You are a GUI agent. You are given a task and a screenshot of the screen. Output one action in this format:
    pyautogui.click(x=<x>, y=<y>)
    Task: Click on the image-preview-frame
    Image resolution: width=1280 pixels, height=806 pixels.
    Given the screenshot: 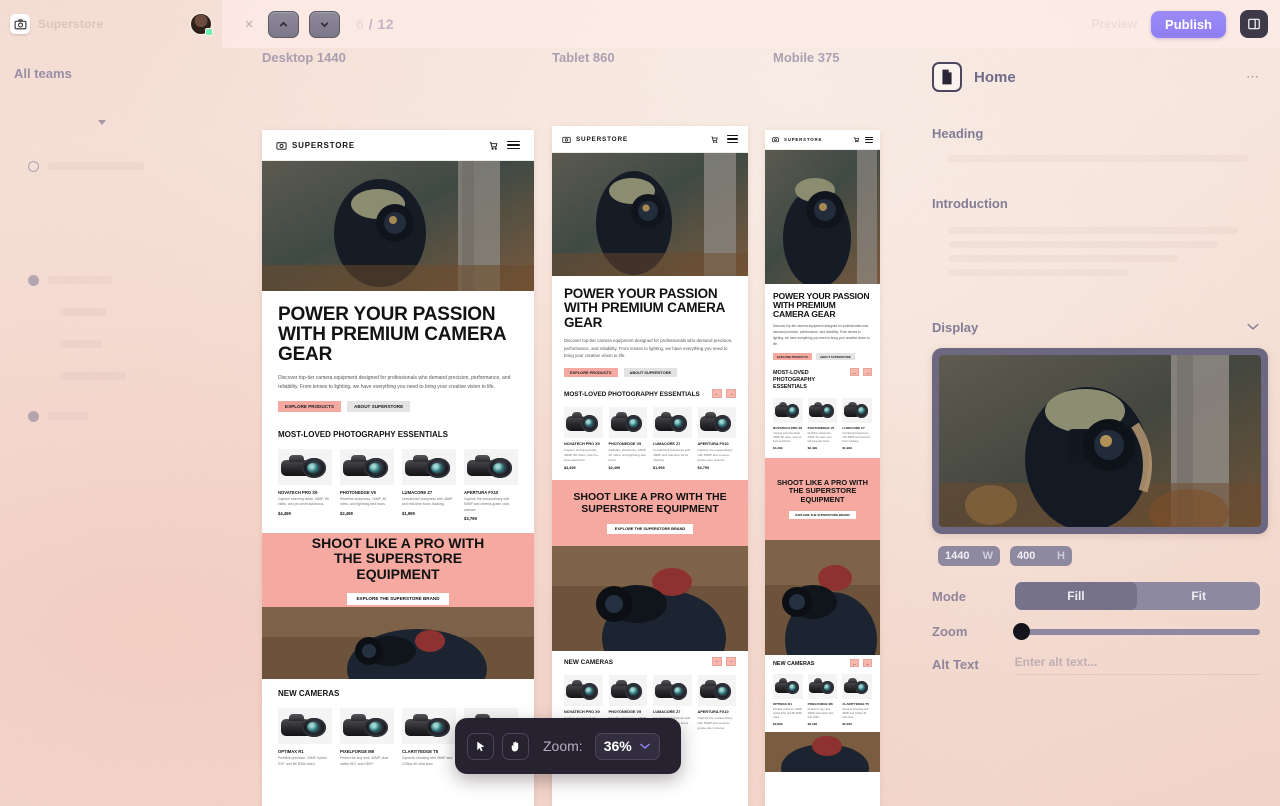 What is the action you would take?
    pyautogui.click(x=1100, y=441)
    